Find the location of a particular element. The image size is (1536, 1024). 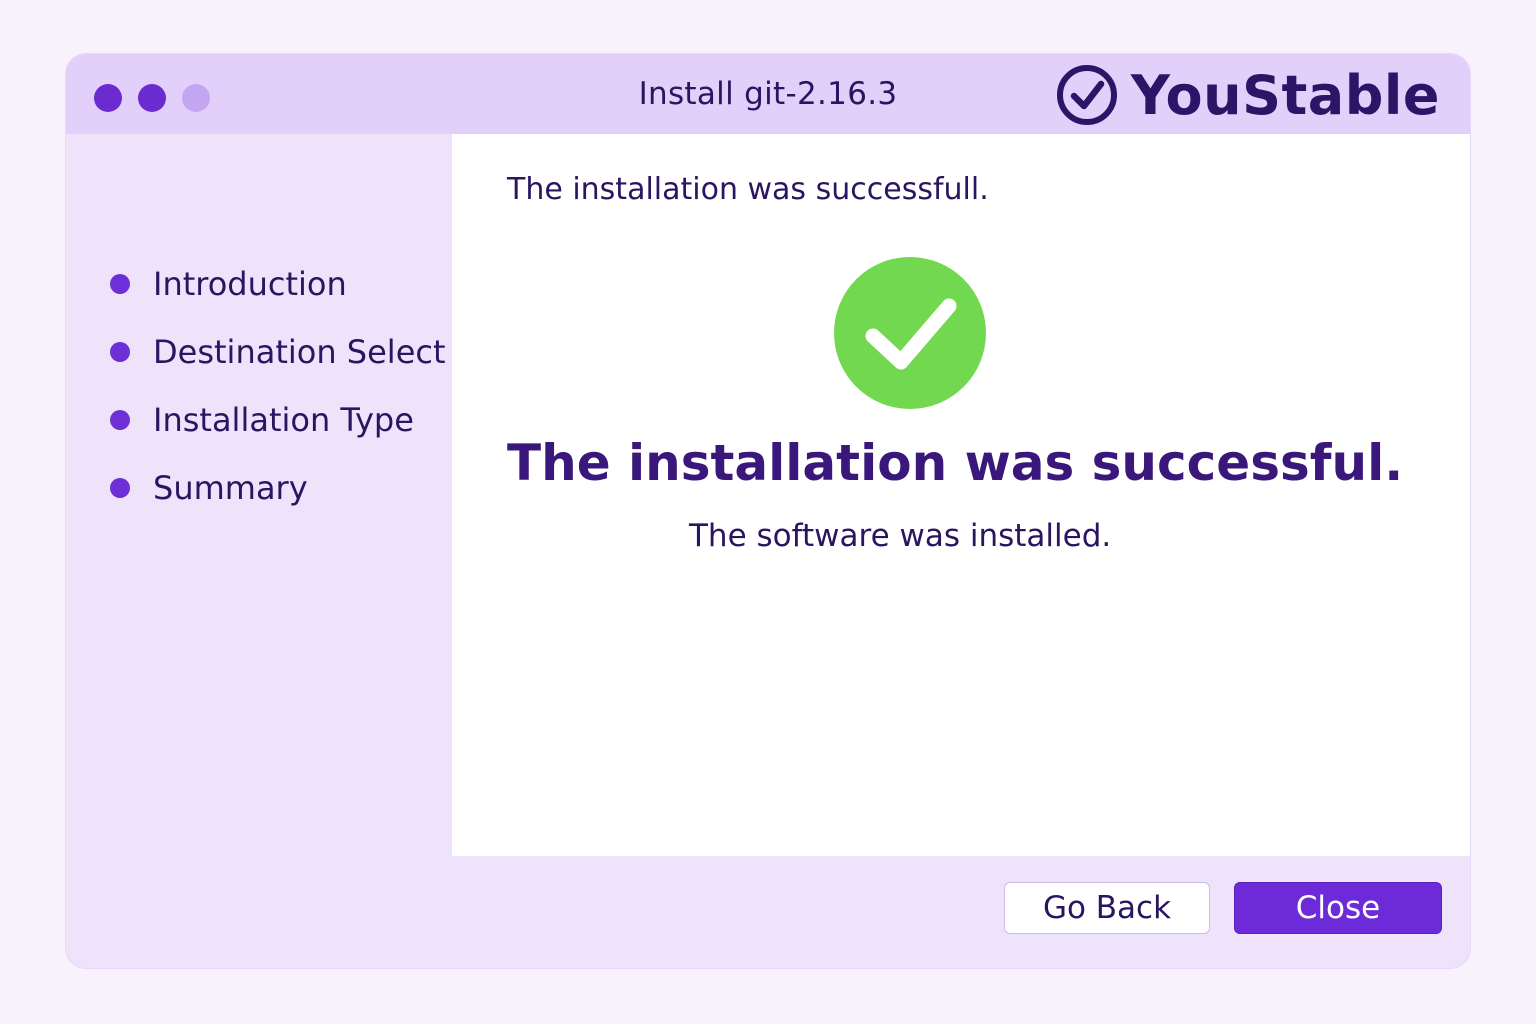

success-subline: The software was installed. is located at coordinates (900, 536).